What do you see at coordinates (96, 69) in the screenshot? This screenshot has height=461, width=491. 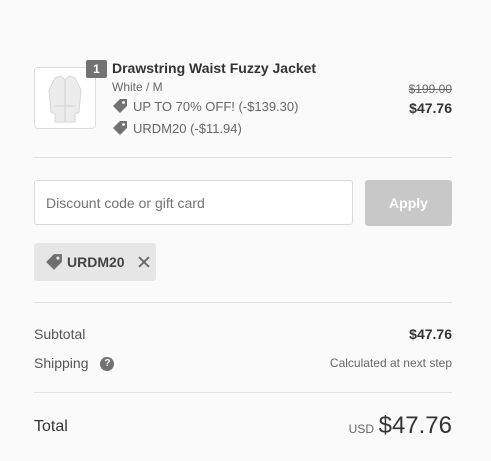 I see `quantity-badge: 1` at bounding box center [96, 69].